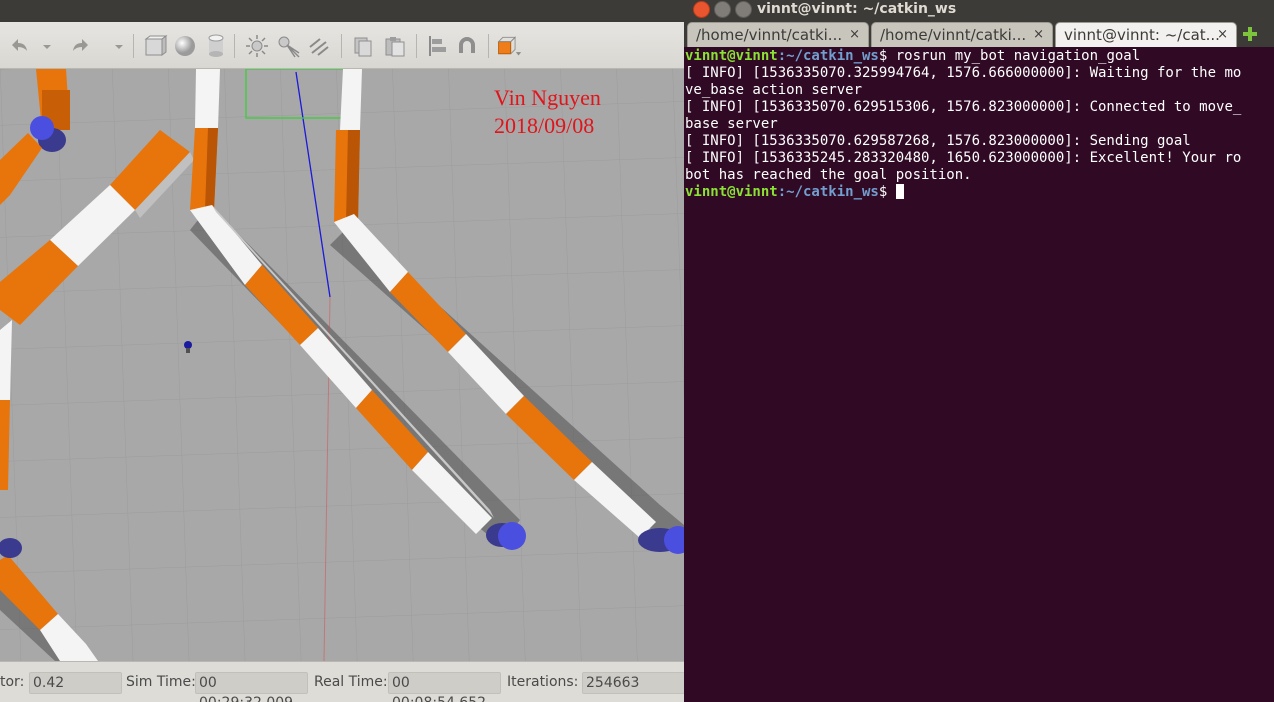  I want to click on real-time-factor-value: 0.42, so click(75, 683).